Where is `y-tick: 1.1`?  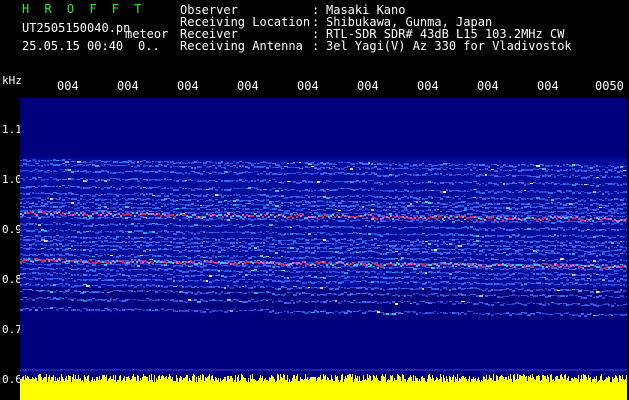 y-tick: 1.1 is located at coordinates (12, 129).